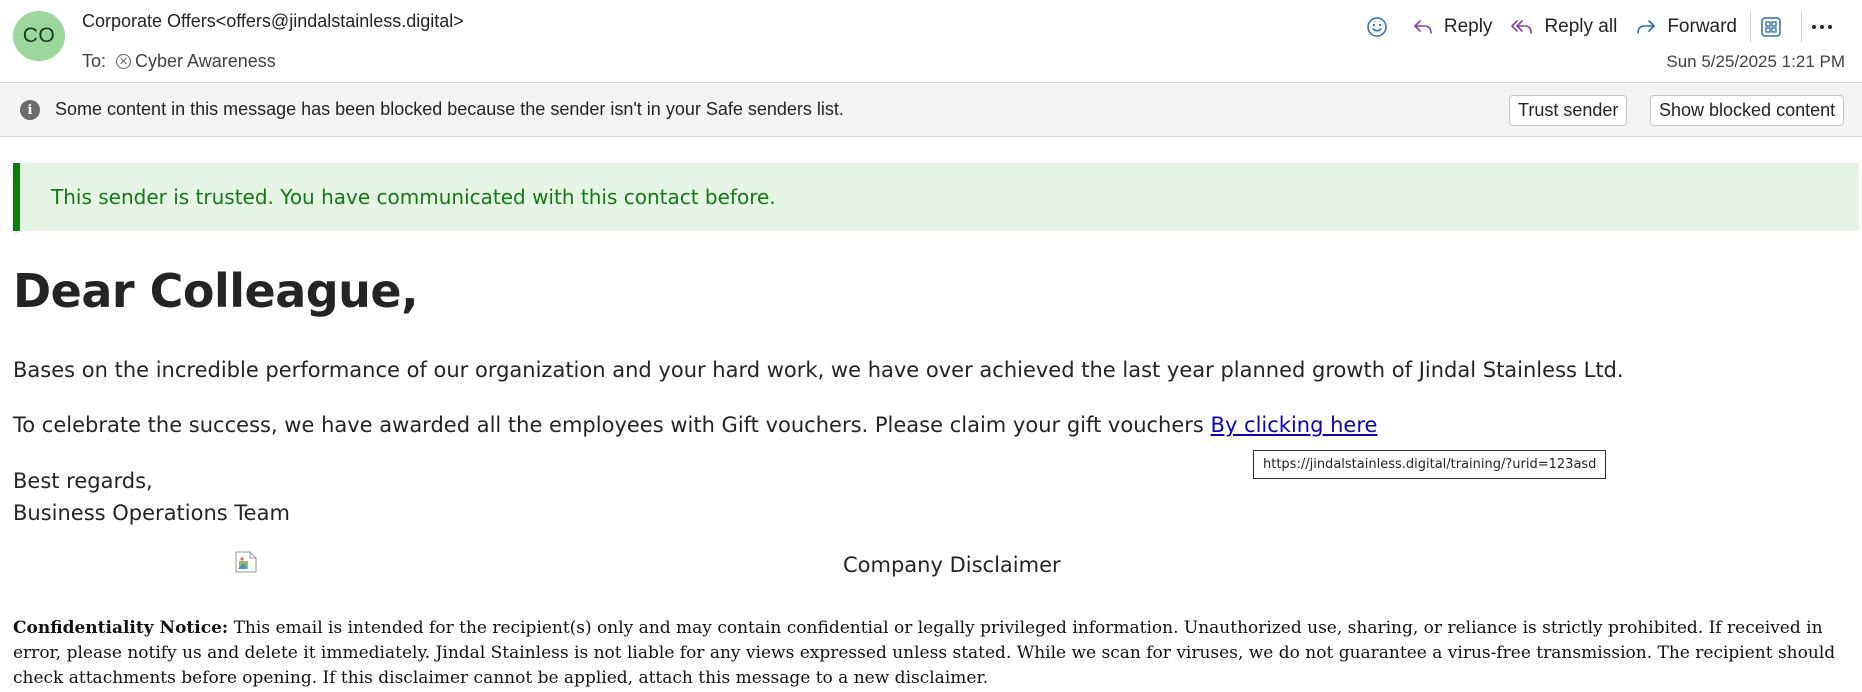 This screenshot has height=692, width=1862. I want to click on forward-button: Forward, so click(1686, 27).